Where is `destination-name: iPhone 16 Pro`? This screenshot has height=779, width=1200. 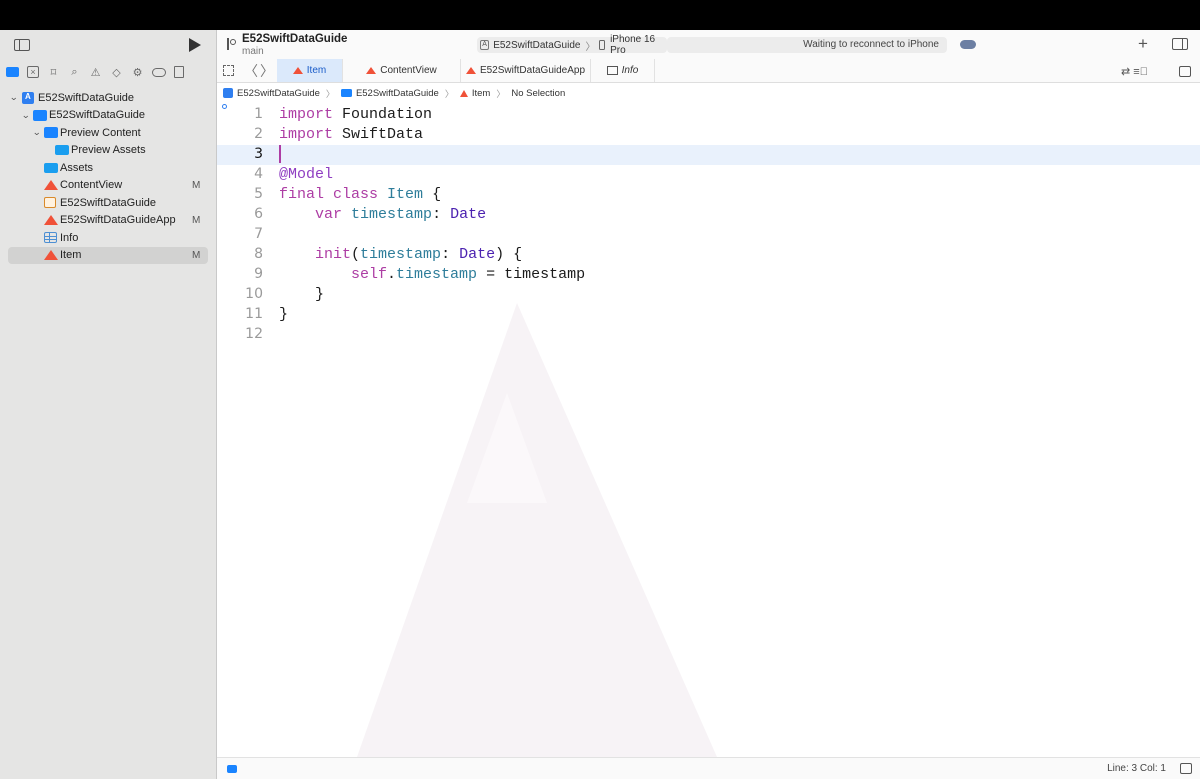 destination-name: iPhone 16 Pro is located at coordinates (638, 45).